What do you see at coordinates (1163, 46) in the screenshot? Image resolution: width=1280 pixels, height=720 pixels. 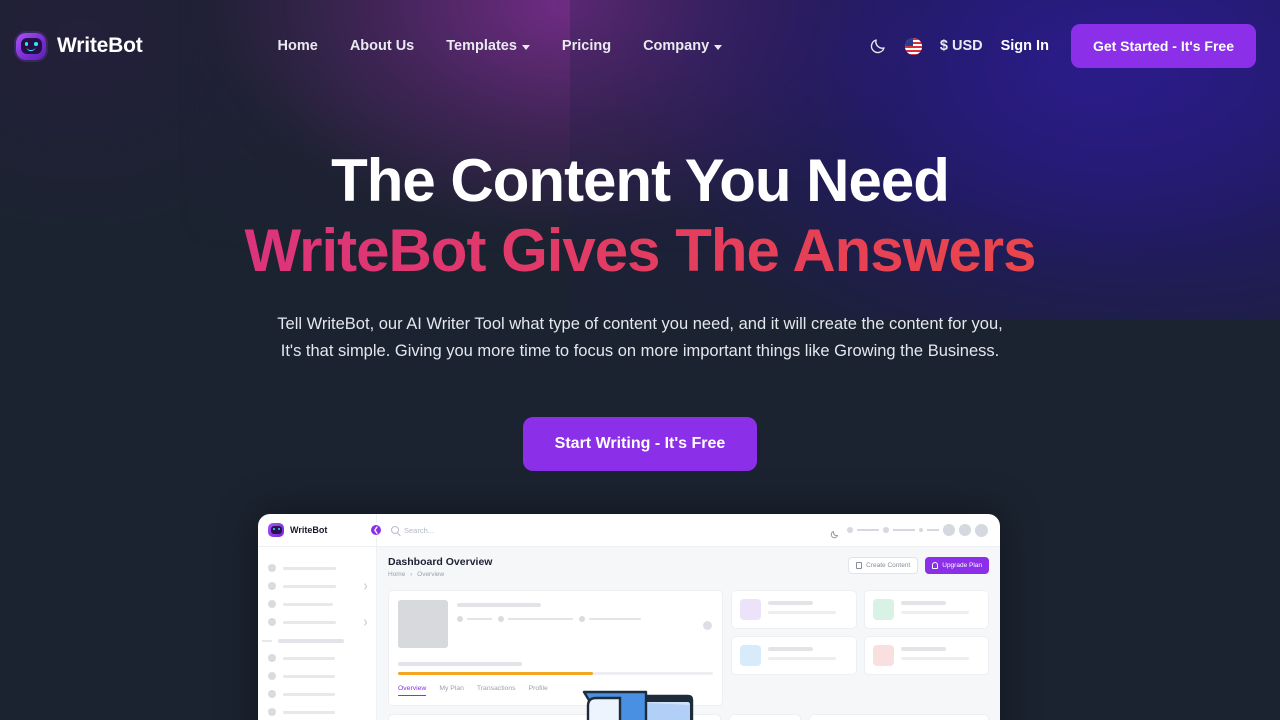 I see `get-started-button: Get Started - It's Free` at bounding box center [1163, 46].